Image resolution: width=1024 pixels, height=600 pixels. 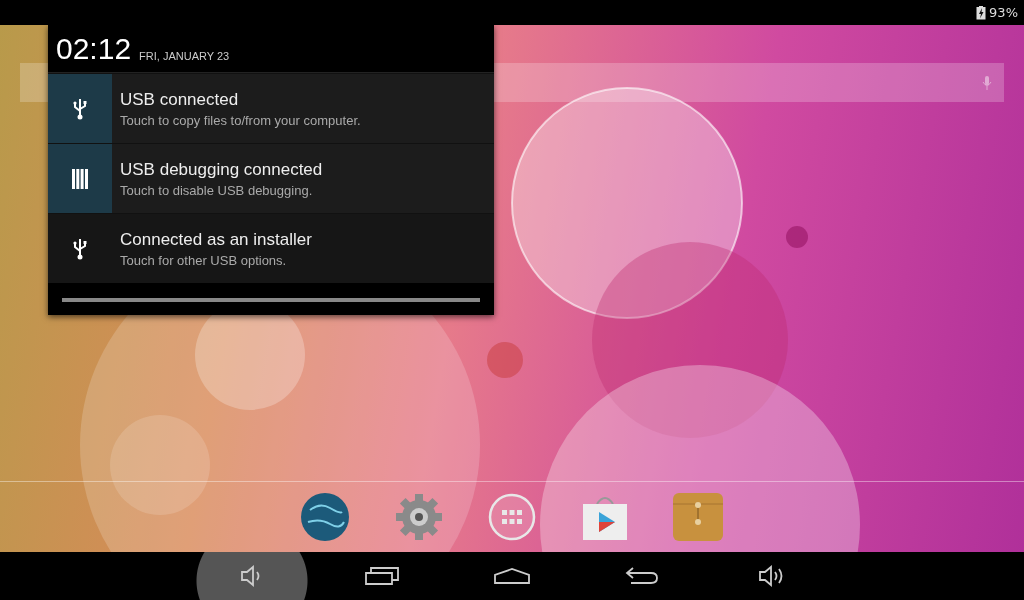 What do you see at coordinates (418, 517) in the screenshot?
I see `settings-icon` at bounding box center [418, 517].